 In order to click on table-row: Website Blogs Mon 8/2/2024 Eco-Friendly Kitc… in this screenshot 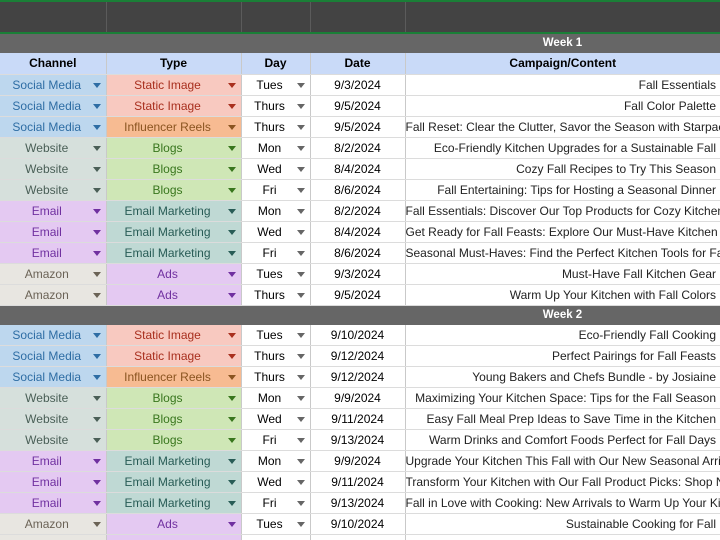, I will do `click(360, 148)`.